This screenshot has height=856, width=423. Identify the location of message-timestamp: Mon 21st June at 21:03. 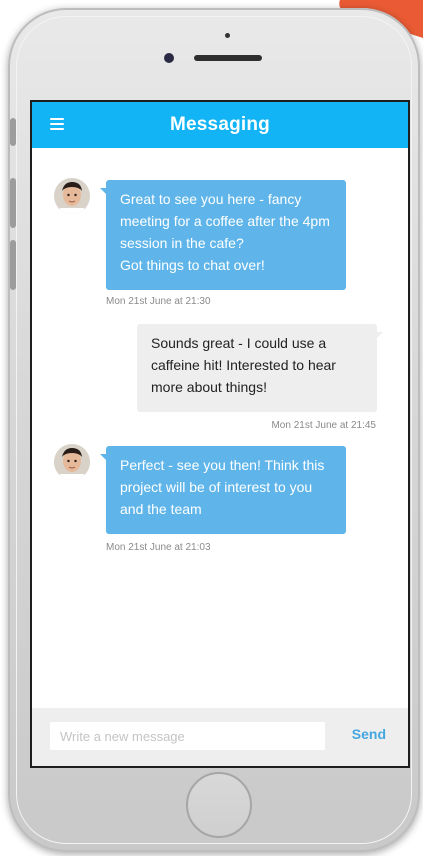
(158, 547).